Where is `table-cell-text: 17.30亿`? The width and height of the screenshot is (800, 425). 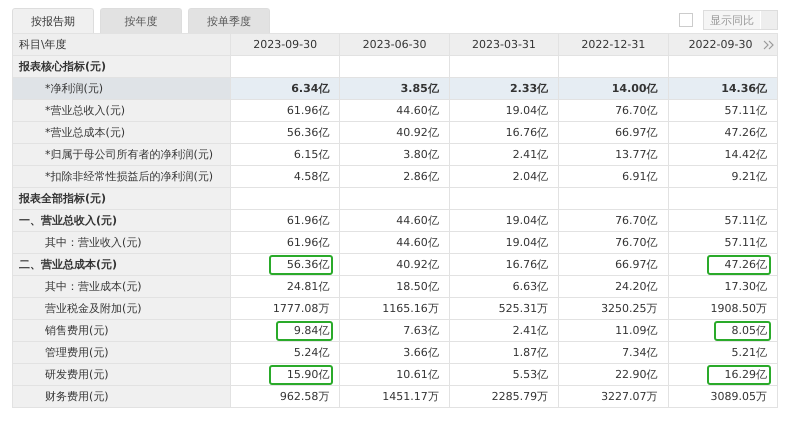 table-cell-text: 17.30亿 is located at coordinates (746, 286).